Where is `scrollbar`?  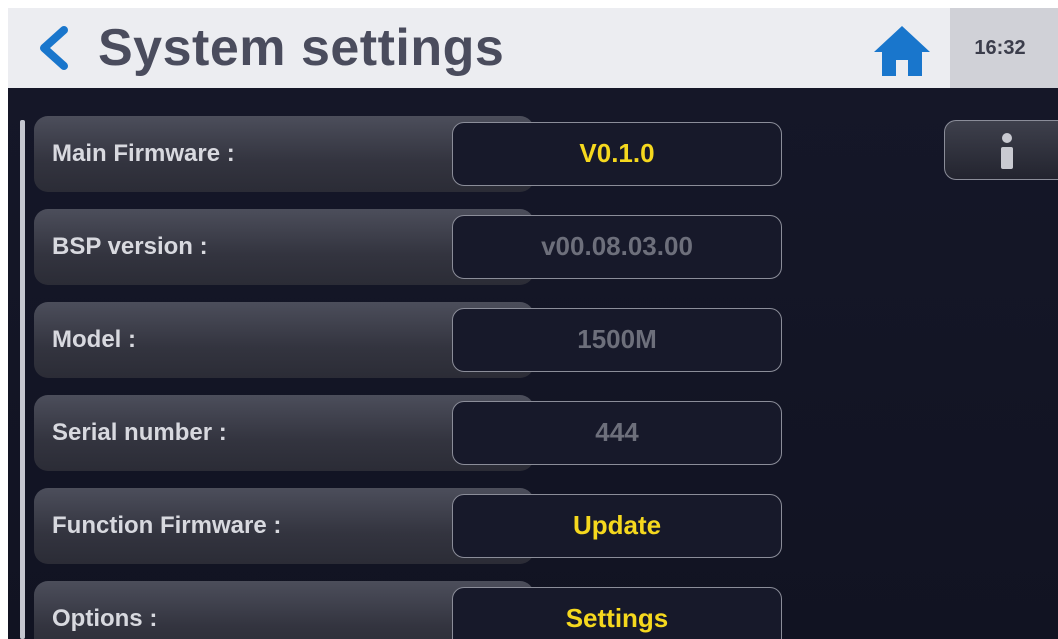
scrollbar is located at coordinates (22, 379).